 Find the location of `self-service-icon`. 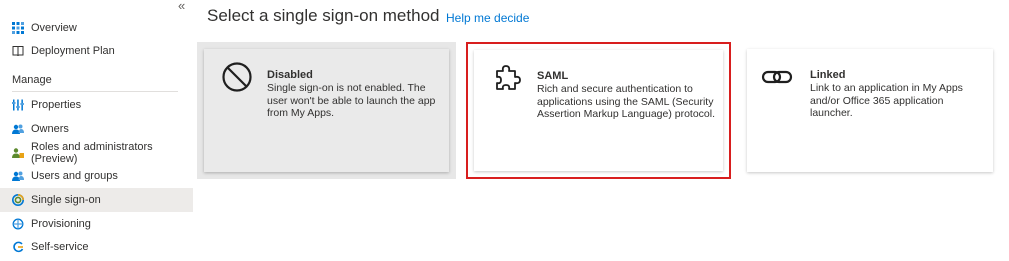

self-service-icon is located at coordinates (18, 247).